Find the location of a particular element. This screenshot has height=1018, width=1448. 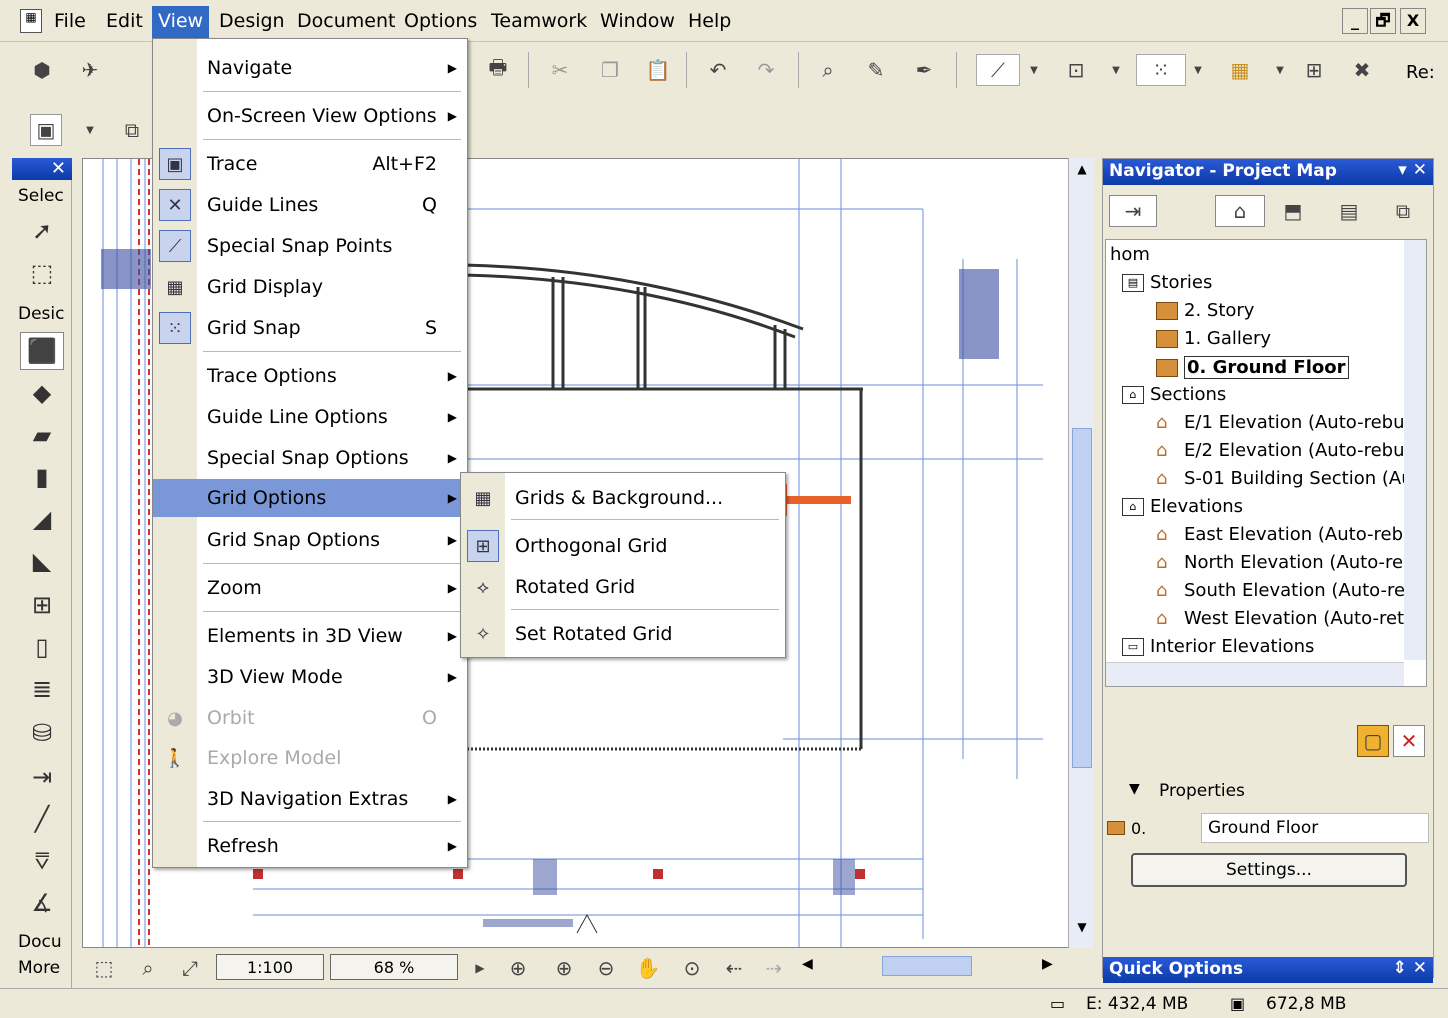

wall-tool-icon: ⬛ is located at coordinates (42, 351).